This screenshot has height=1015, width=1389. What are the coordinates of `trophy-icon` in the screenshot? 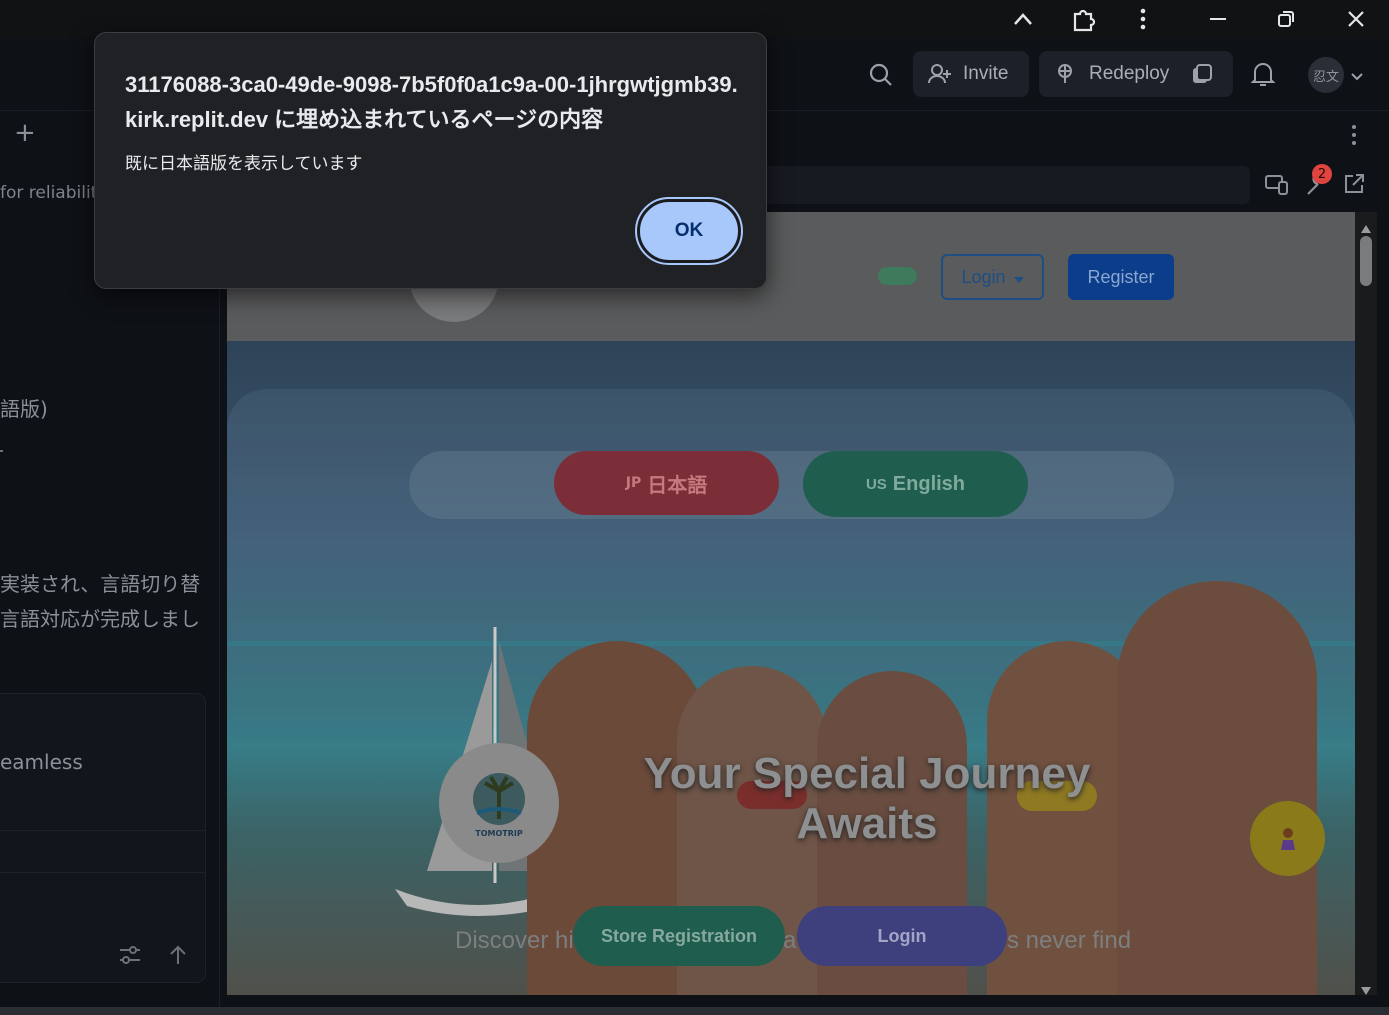 It's located at (1287, 838).